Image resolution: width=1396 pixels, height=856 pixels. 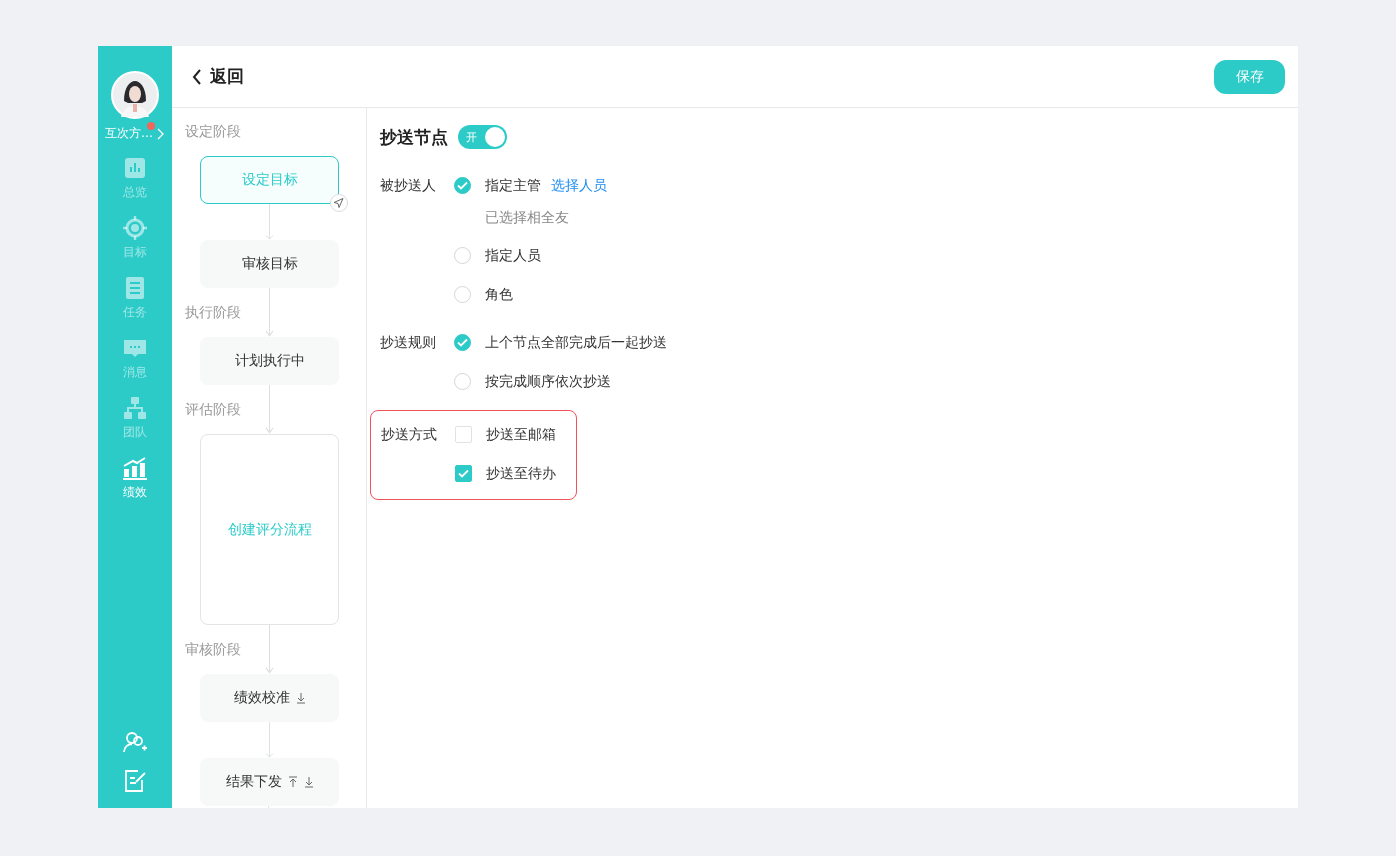 I want to click on flow-node: 审核目标, so click(x=269, y=264).